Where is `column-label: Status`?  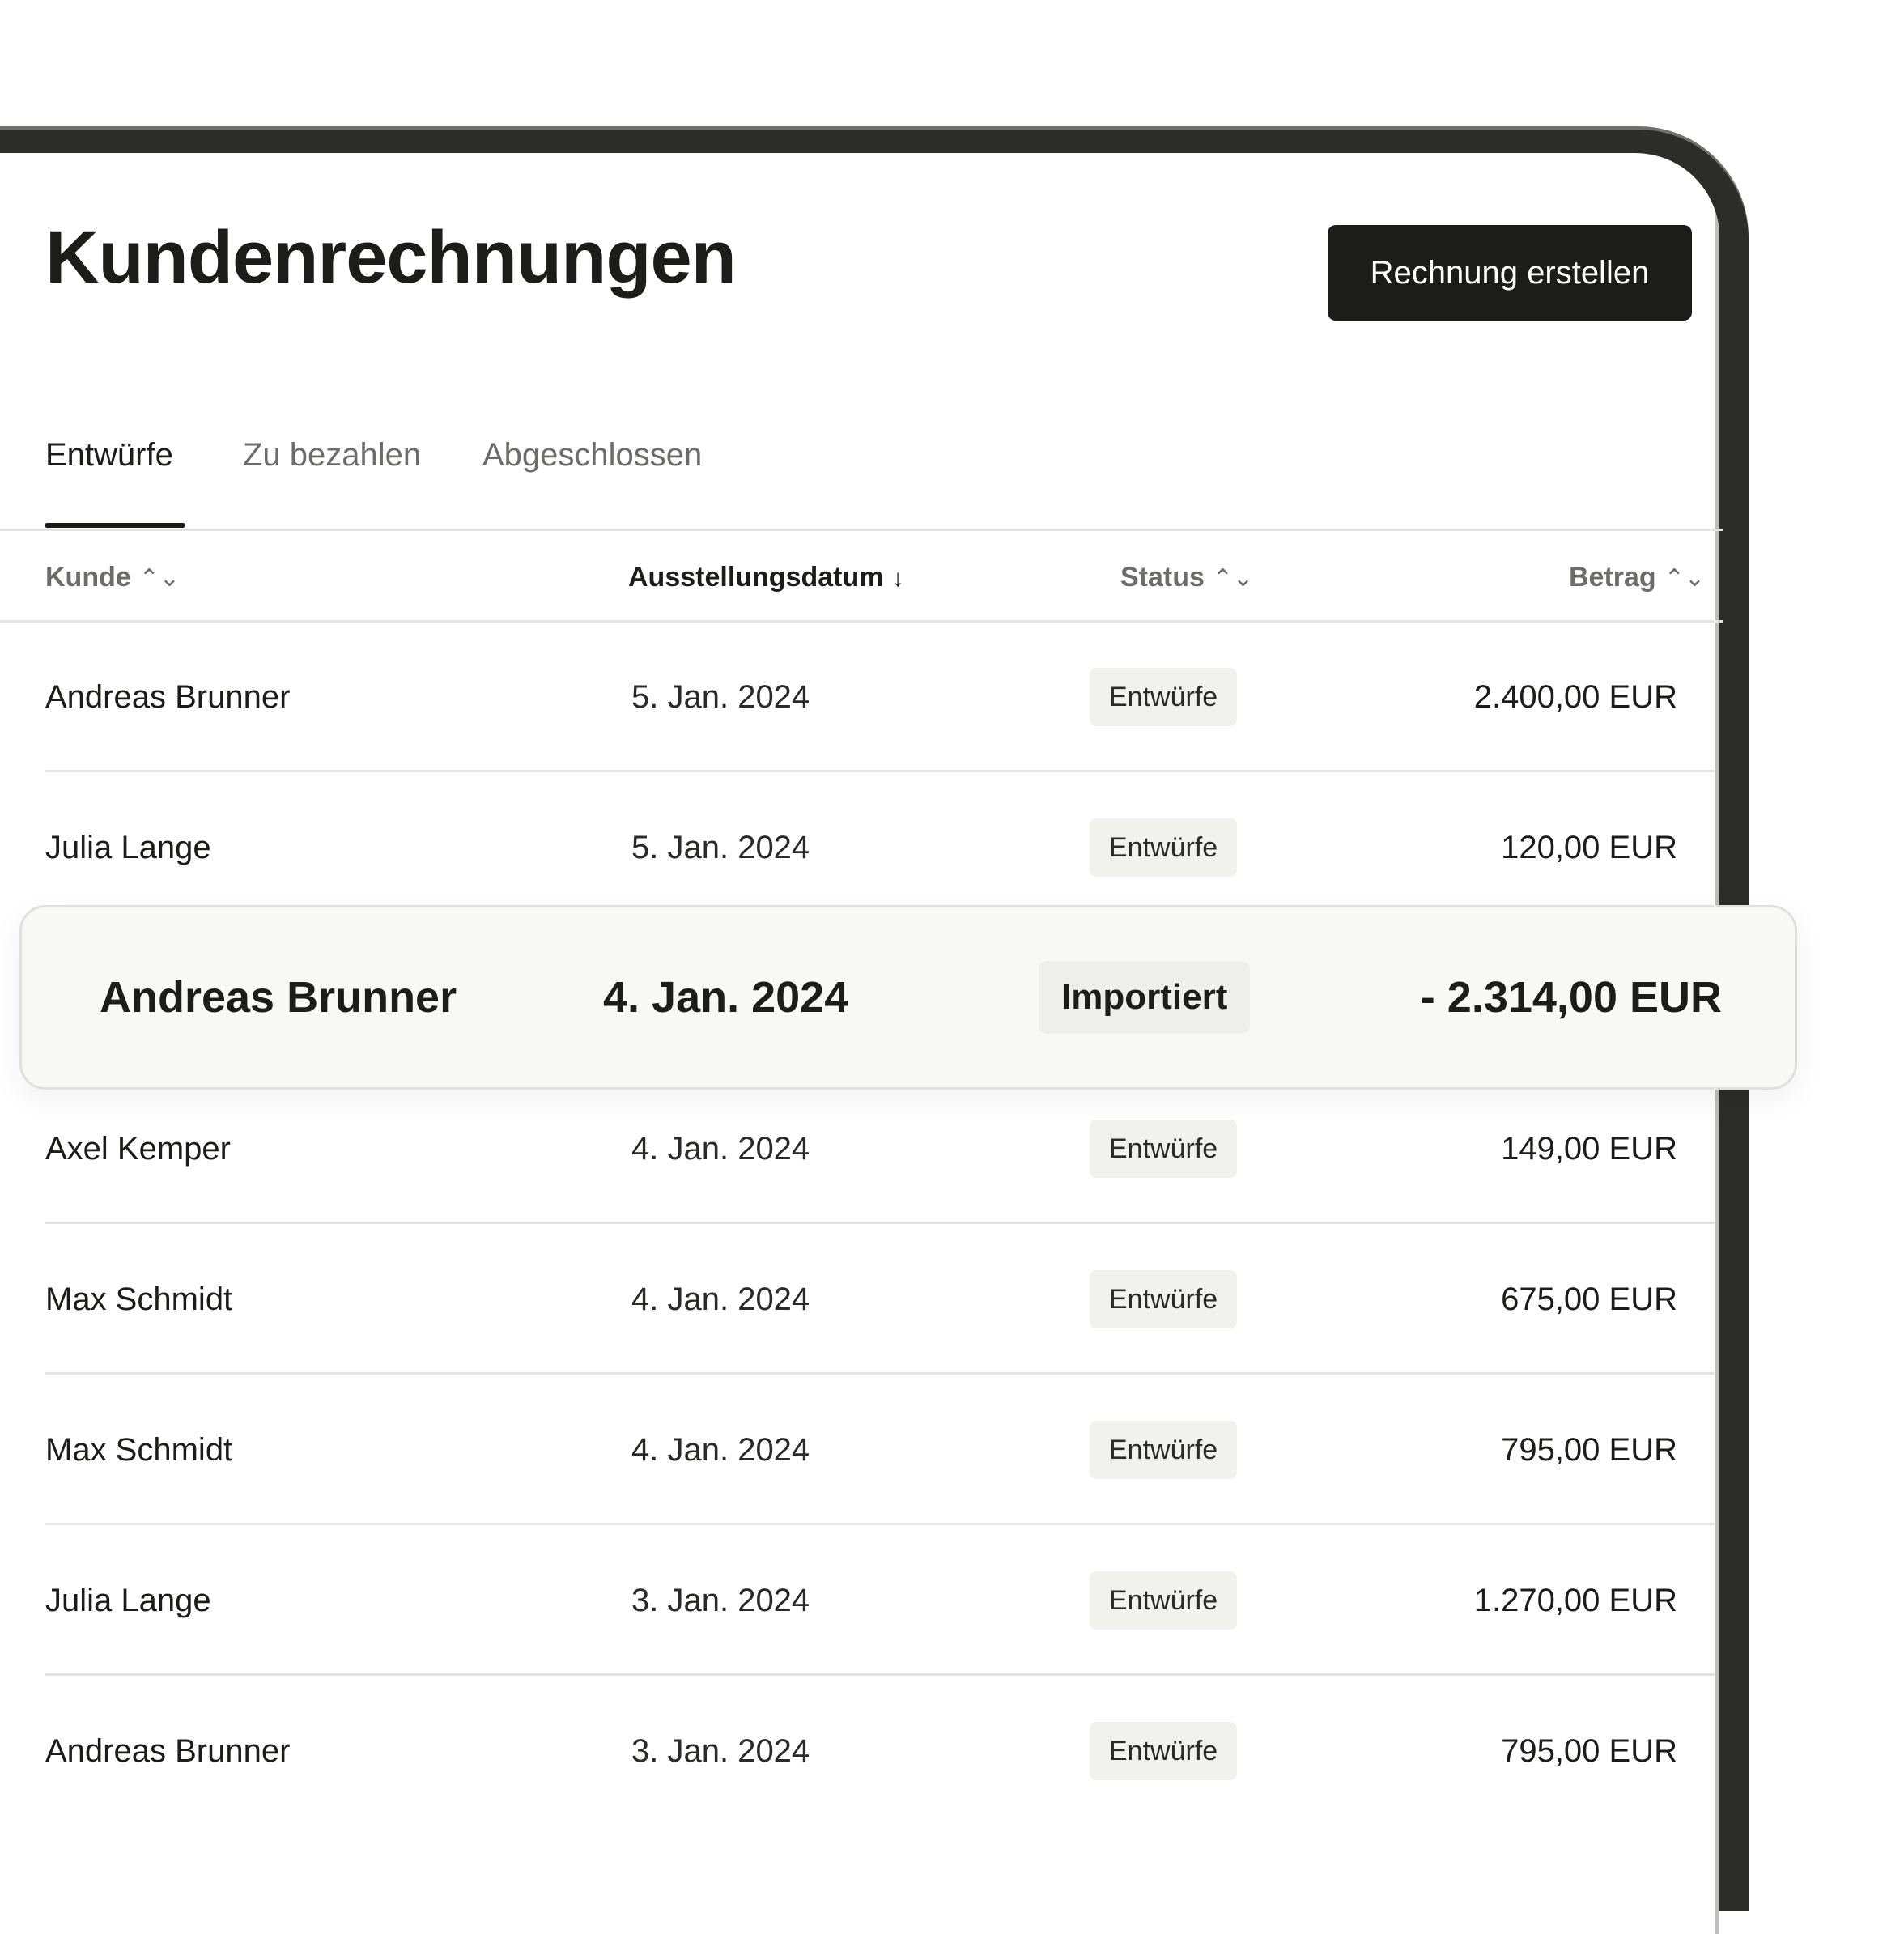
column-label: Status is located at coordinates (1162, 577).